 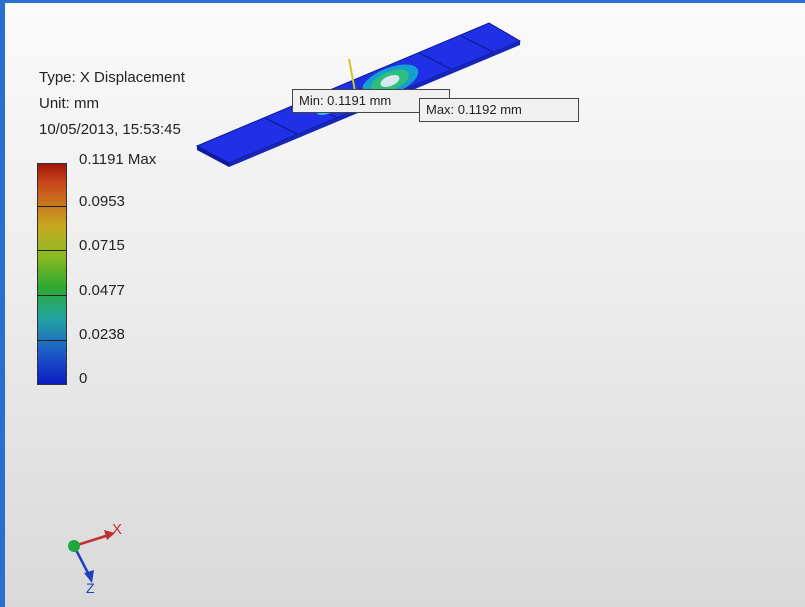 What do you see at coordinates (91, 556) in the screenshot?
I see `axis-triad` at bounding box center [91, 556].